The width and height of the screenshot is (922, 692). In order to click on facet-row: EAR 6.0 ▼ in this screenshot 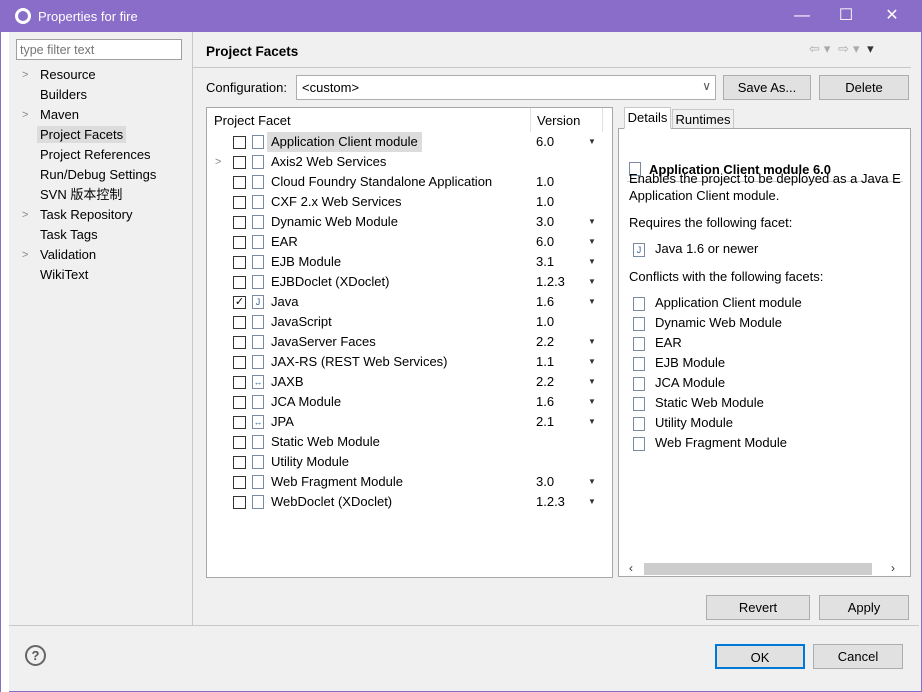, I will do `click(409, 242)`.